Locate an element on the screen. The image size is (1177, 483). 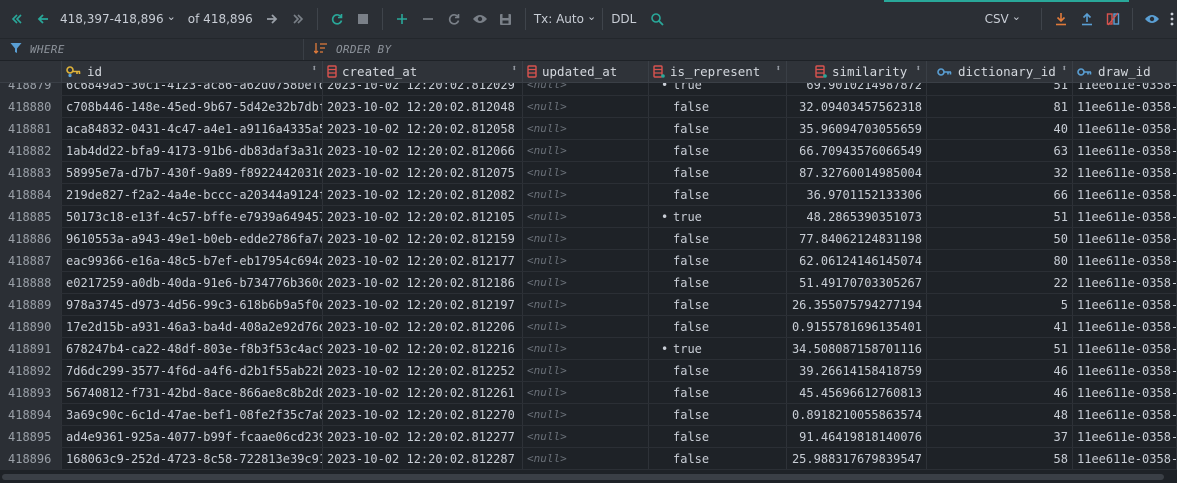
cell-similarity: 39.26614158418759 is located at coordinates (857, 370).